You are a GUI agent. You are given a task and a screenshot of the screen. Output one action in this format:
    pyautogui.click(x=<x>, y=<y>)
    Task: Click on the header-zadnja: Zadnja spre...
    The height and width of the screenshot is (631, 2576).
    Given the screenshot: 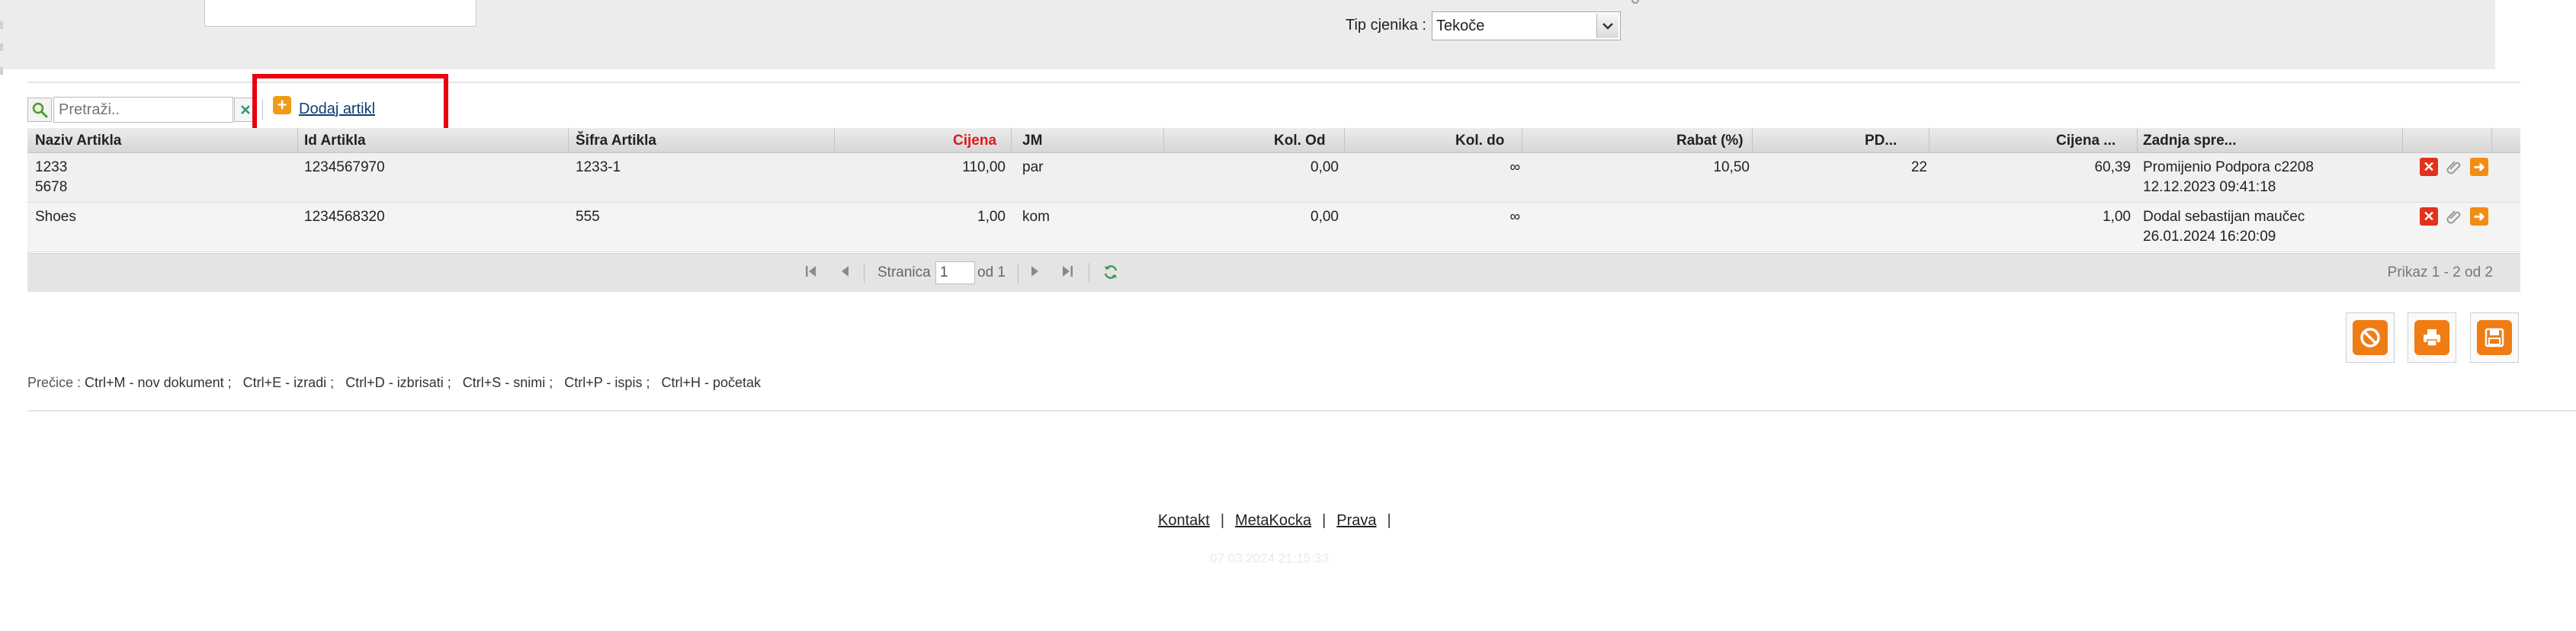 What is the action you would take?
    pyautogui.click(x=2189, y=141)
    